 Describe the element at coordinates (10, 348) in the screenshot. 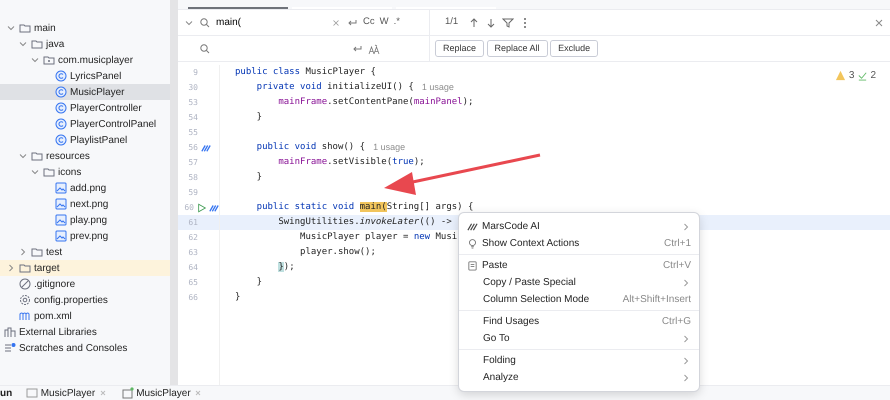

I see `scratch-icon` at that location.